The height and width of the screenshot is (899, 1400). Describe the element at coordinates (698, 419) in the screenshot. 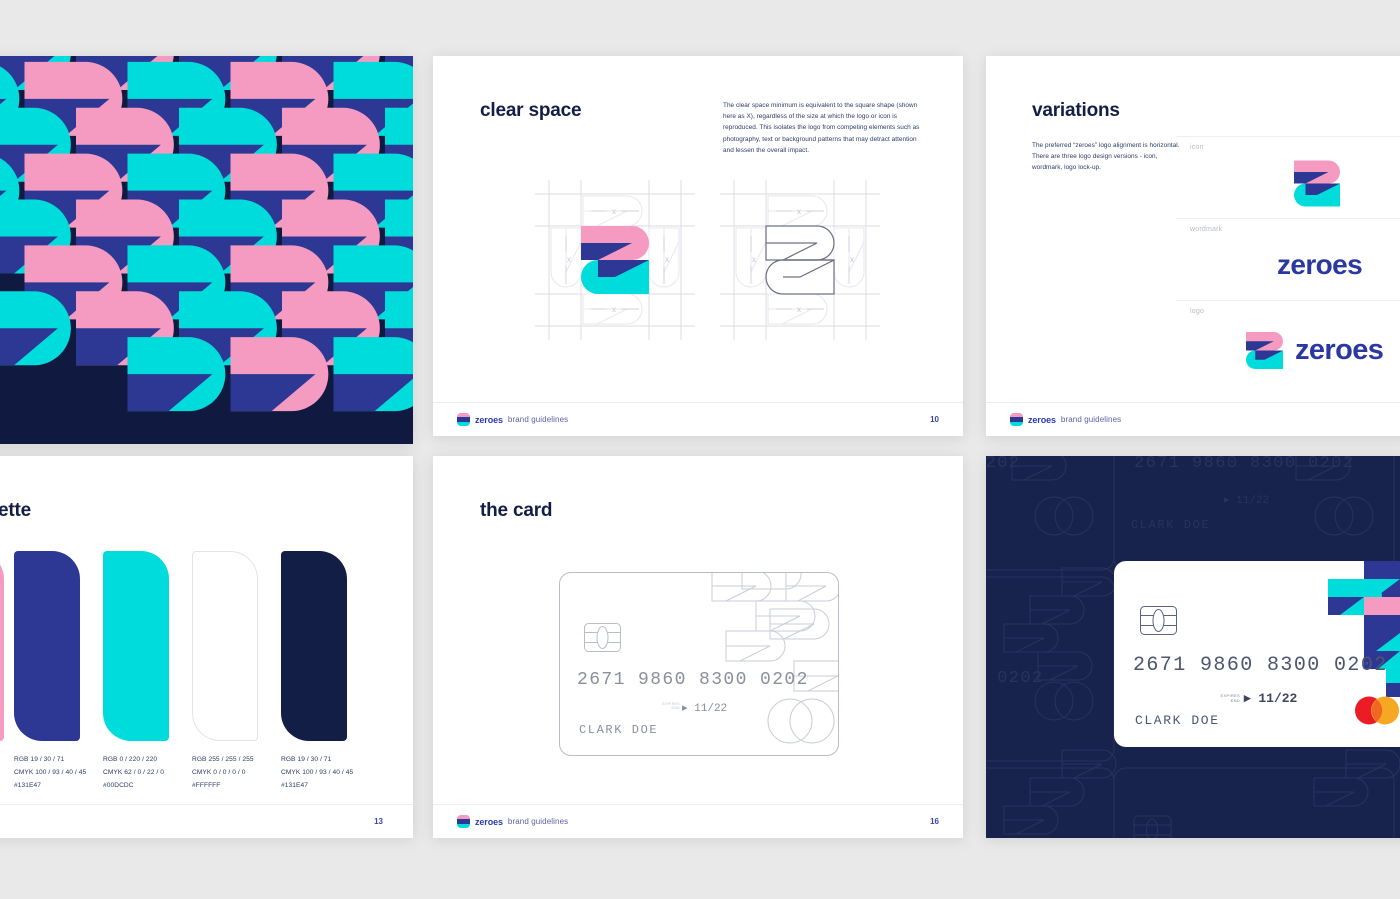

I see `slide-footer: zeroes brand guidelines 10` at that location.